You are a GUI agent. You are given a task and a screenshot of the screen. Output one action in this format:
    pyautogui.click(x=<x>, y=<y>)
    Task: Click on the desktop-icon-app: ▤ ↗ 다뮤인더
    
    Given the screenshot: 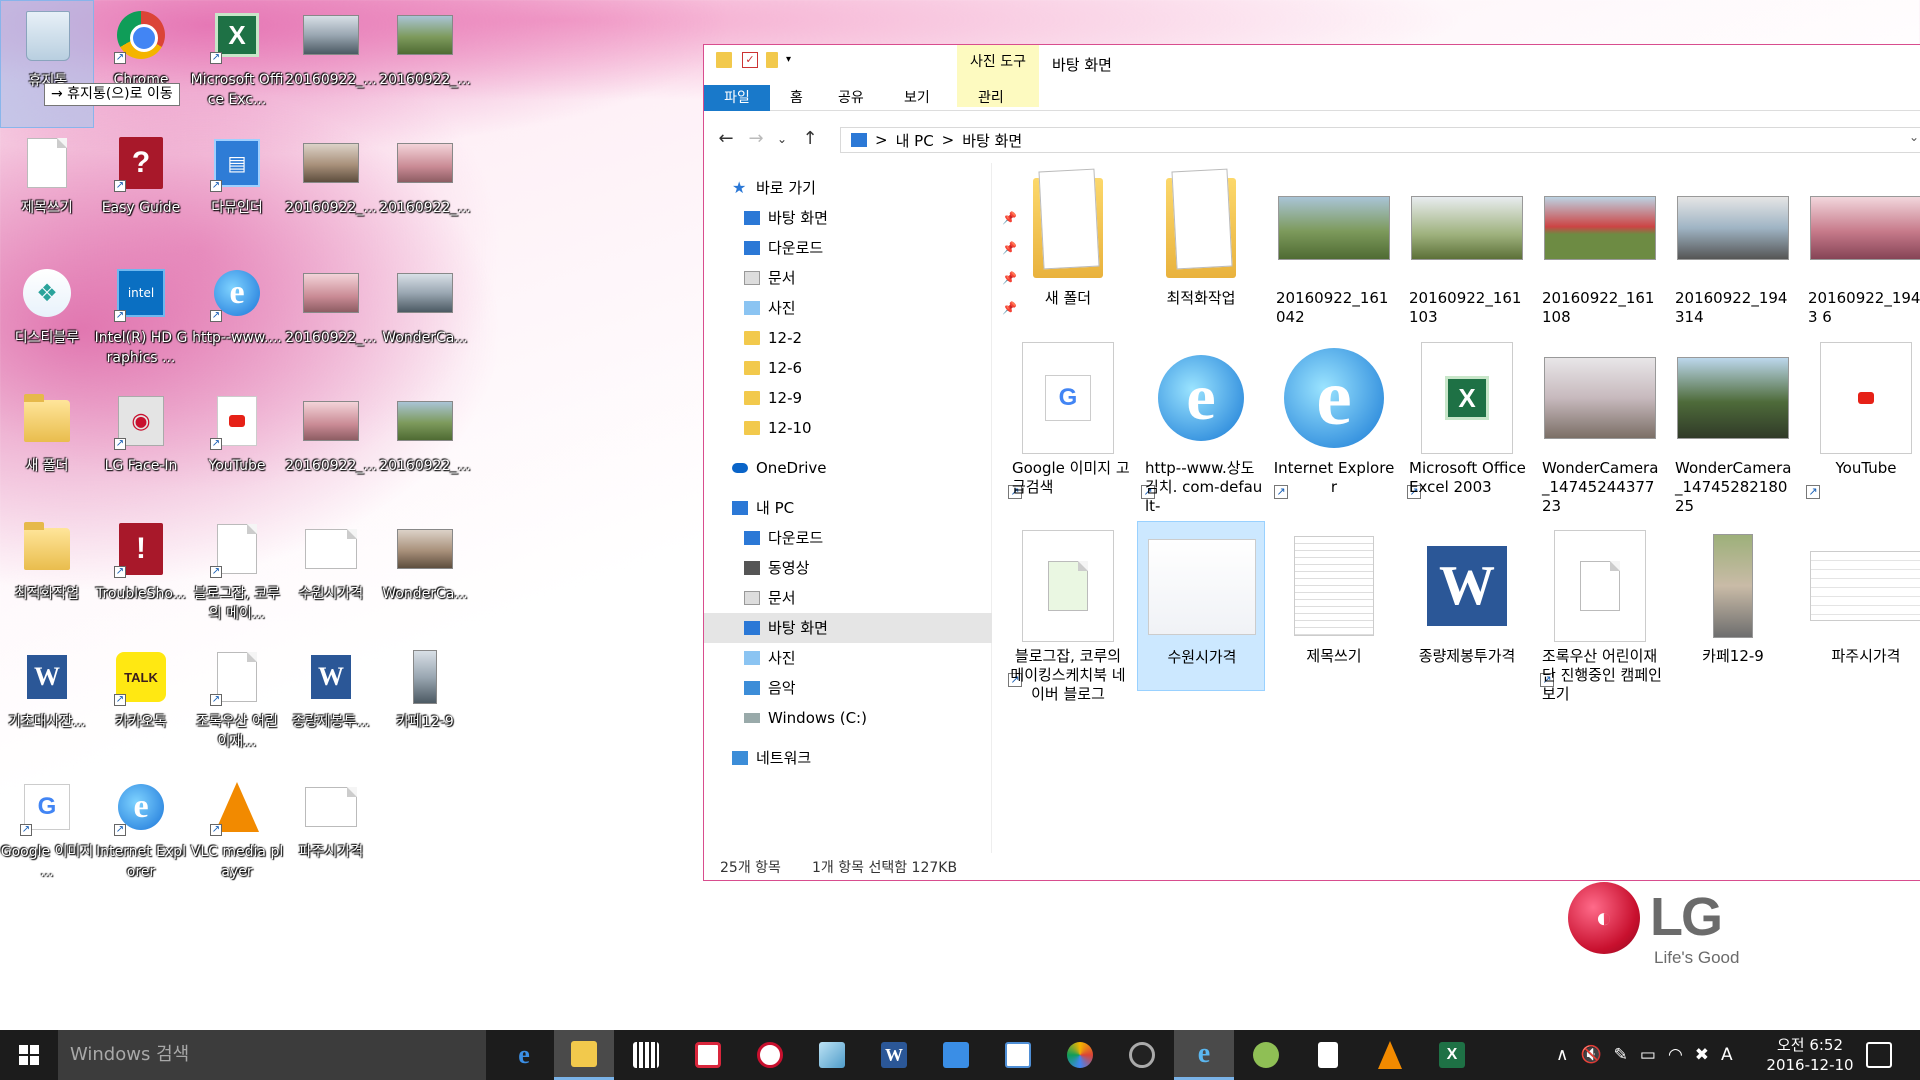 What is the action you would take?
    pyautogui.click(x=237, y=192)
    